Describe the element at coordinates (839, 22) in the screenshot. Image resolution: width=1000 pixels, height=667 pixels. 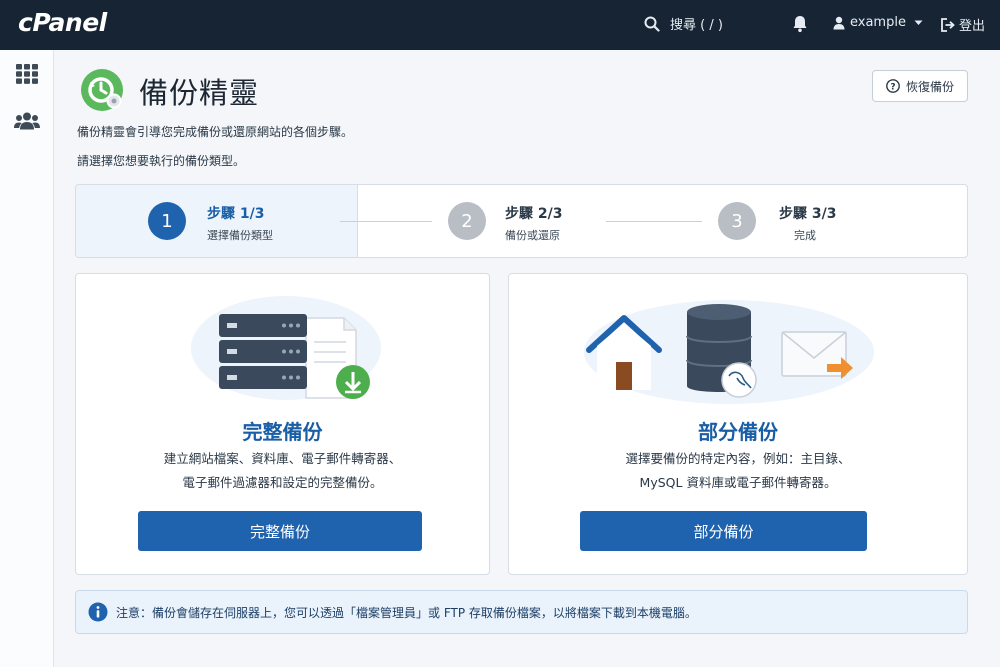
I see `user-icon` at that location.